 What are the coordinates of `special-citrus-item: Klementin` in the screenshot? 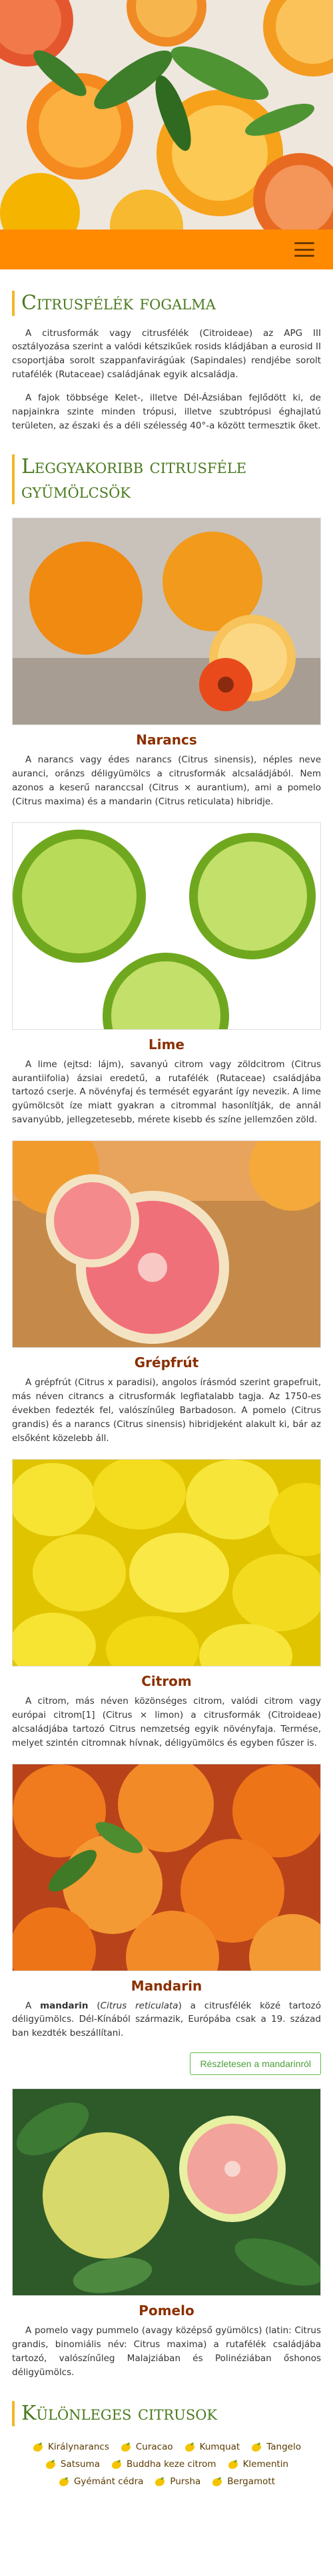 It's located at (258, 2464).